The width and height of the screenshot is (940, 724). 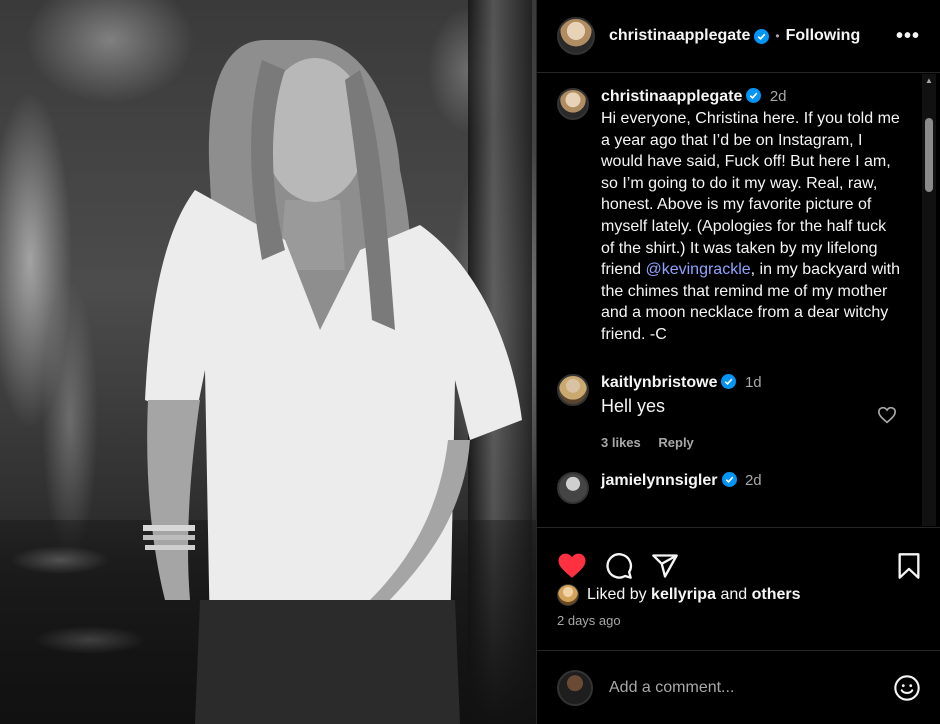 What do you see at coordinates (619, 566) in the screenshot?
I see `comment-icon` at bounding box center [619, 566].